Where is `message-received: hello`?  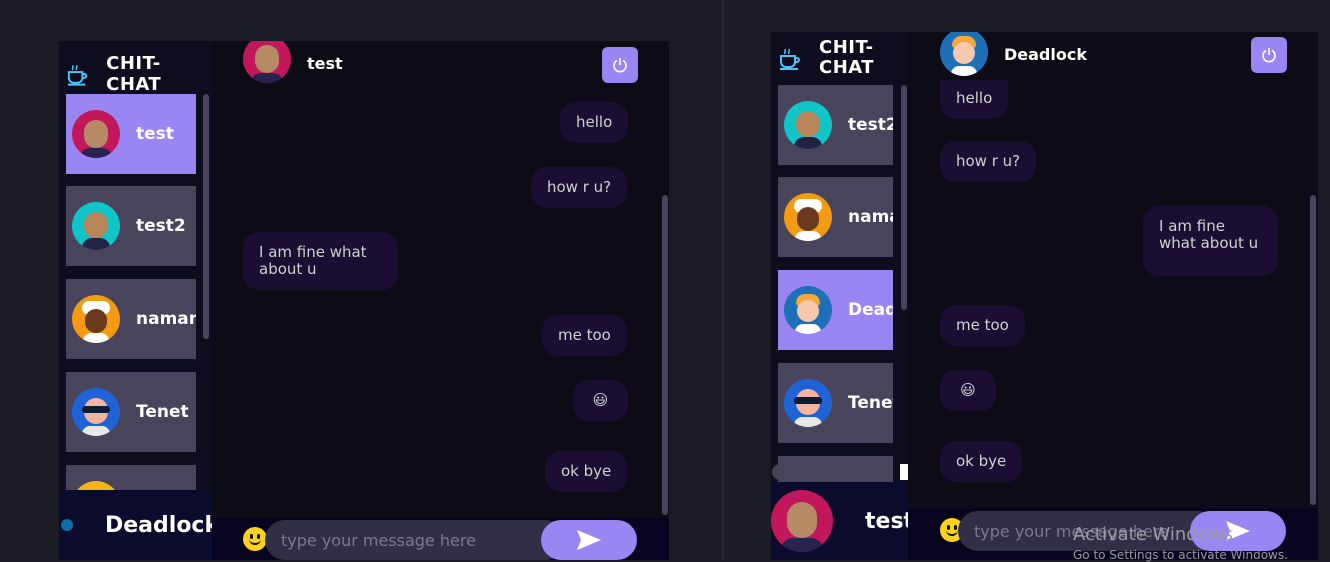 message-received: hello is located at coordinates (974, 99).